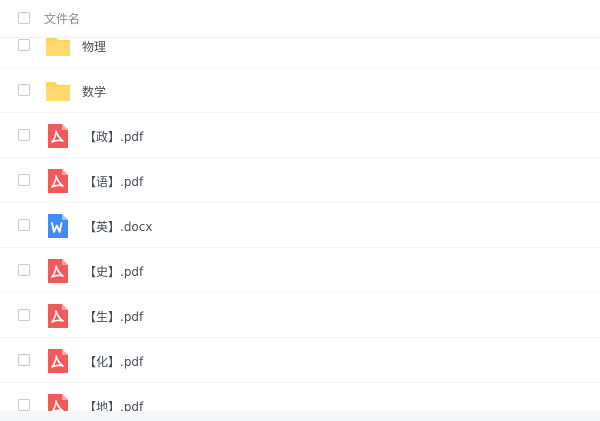 Image resolution: width=600 pixels, height=421 pixels. What do you see at coordinates (300, 397) in the screenshot?
I see `file-row: 【地】.pdf` at bounding box center [300, 397].